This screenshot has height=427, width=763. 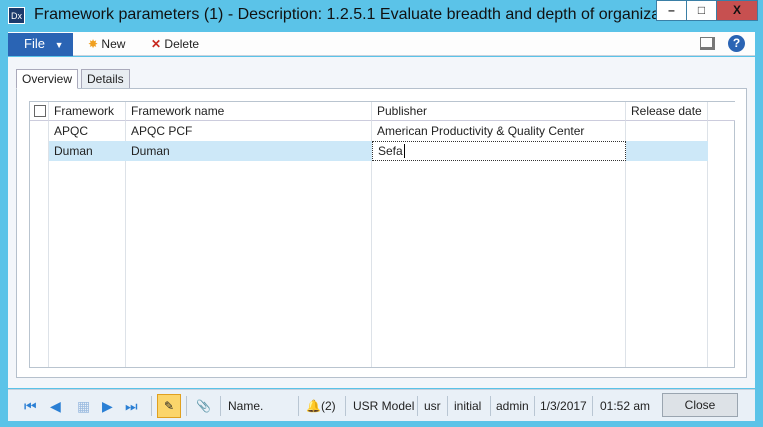 What do you see at coordinates (432, 406) in the screenshot?
I see `status-company: usr` at bounding box center [432, 406].